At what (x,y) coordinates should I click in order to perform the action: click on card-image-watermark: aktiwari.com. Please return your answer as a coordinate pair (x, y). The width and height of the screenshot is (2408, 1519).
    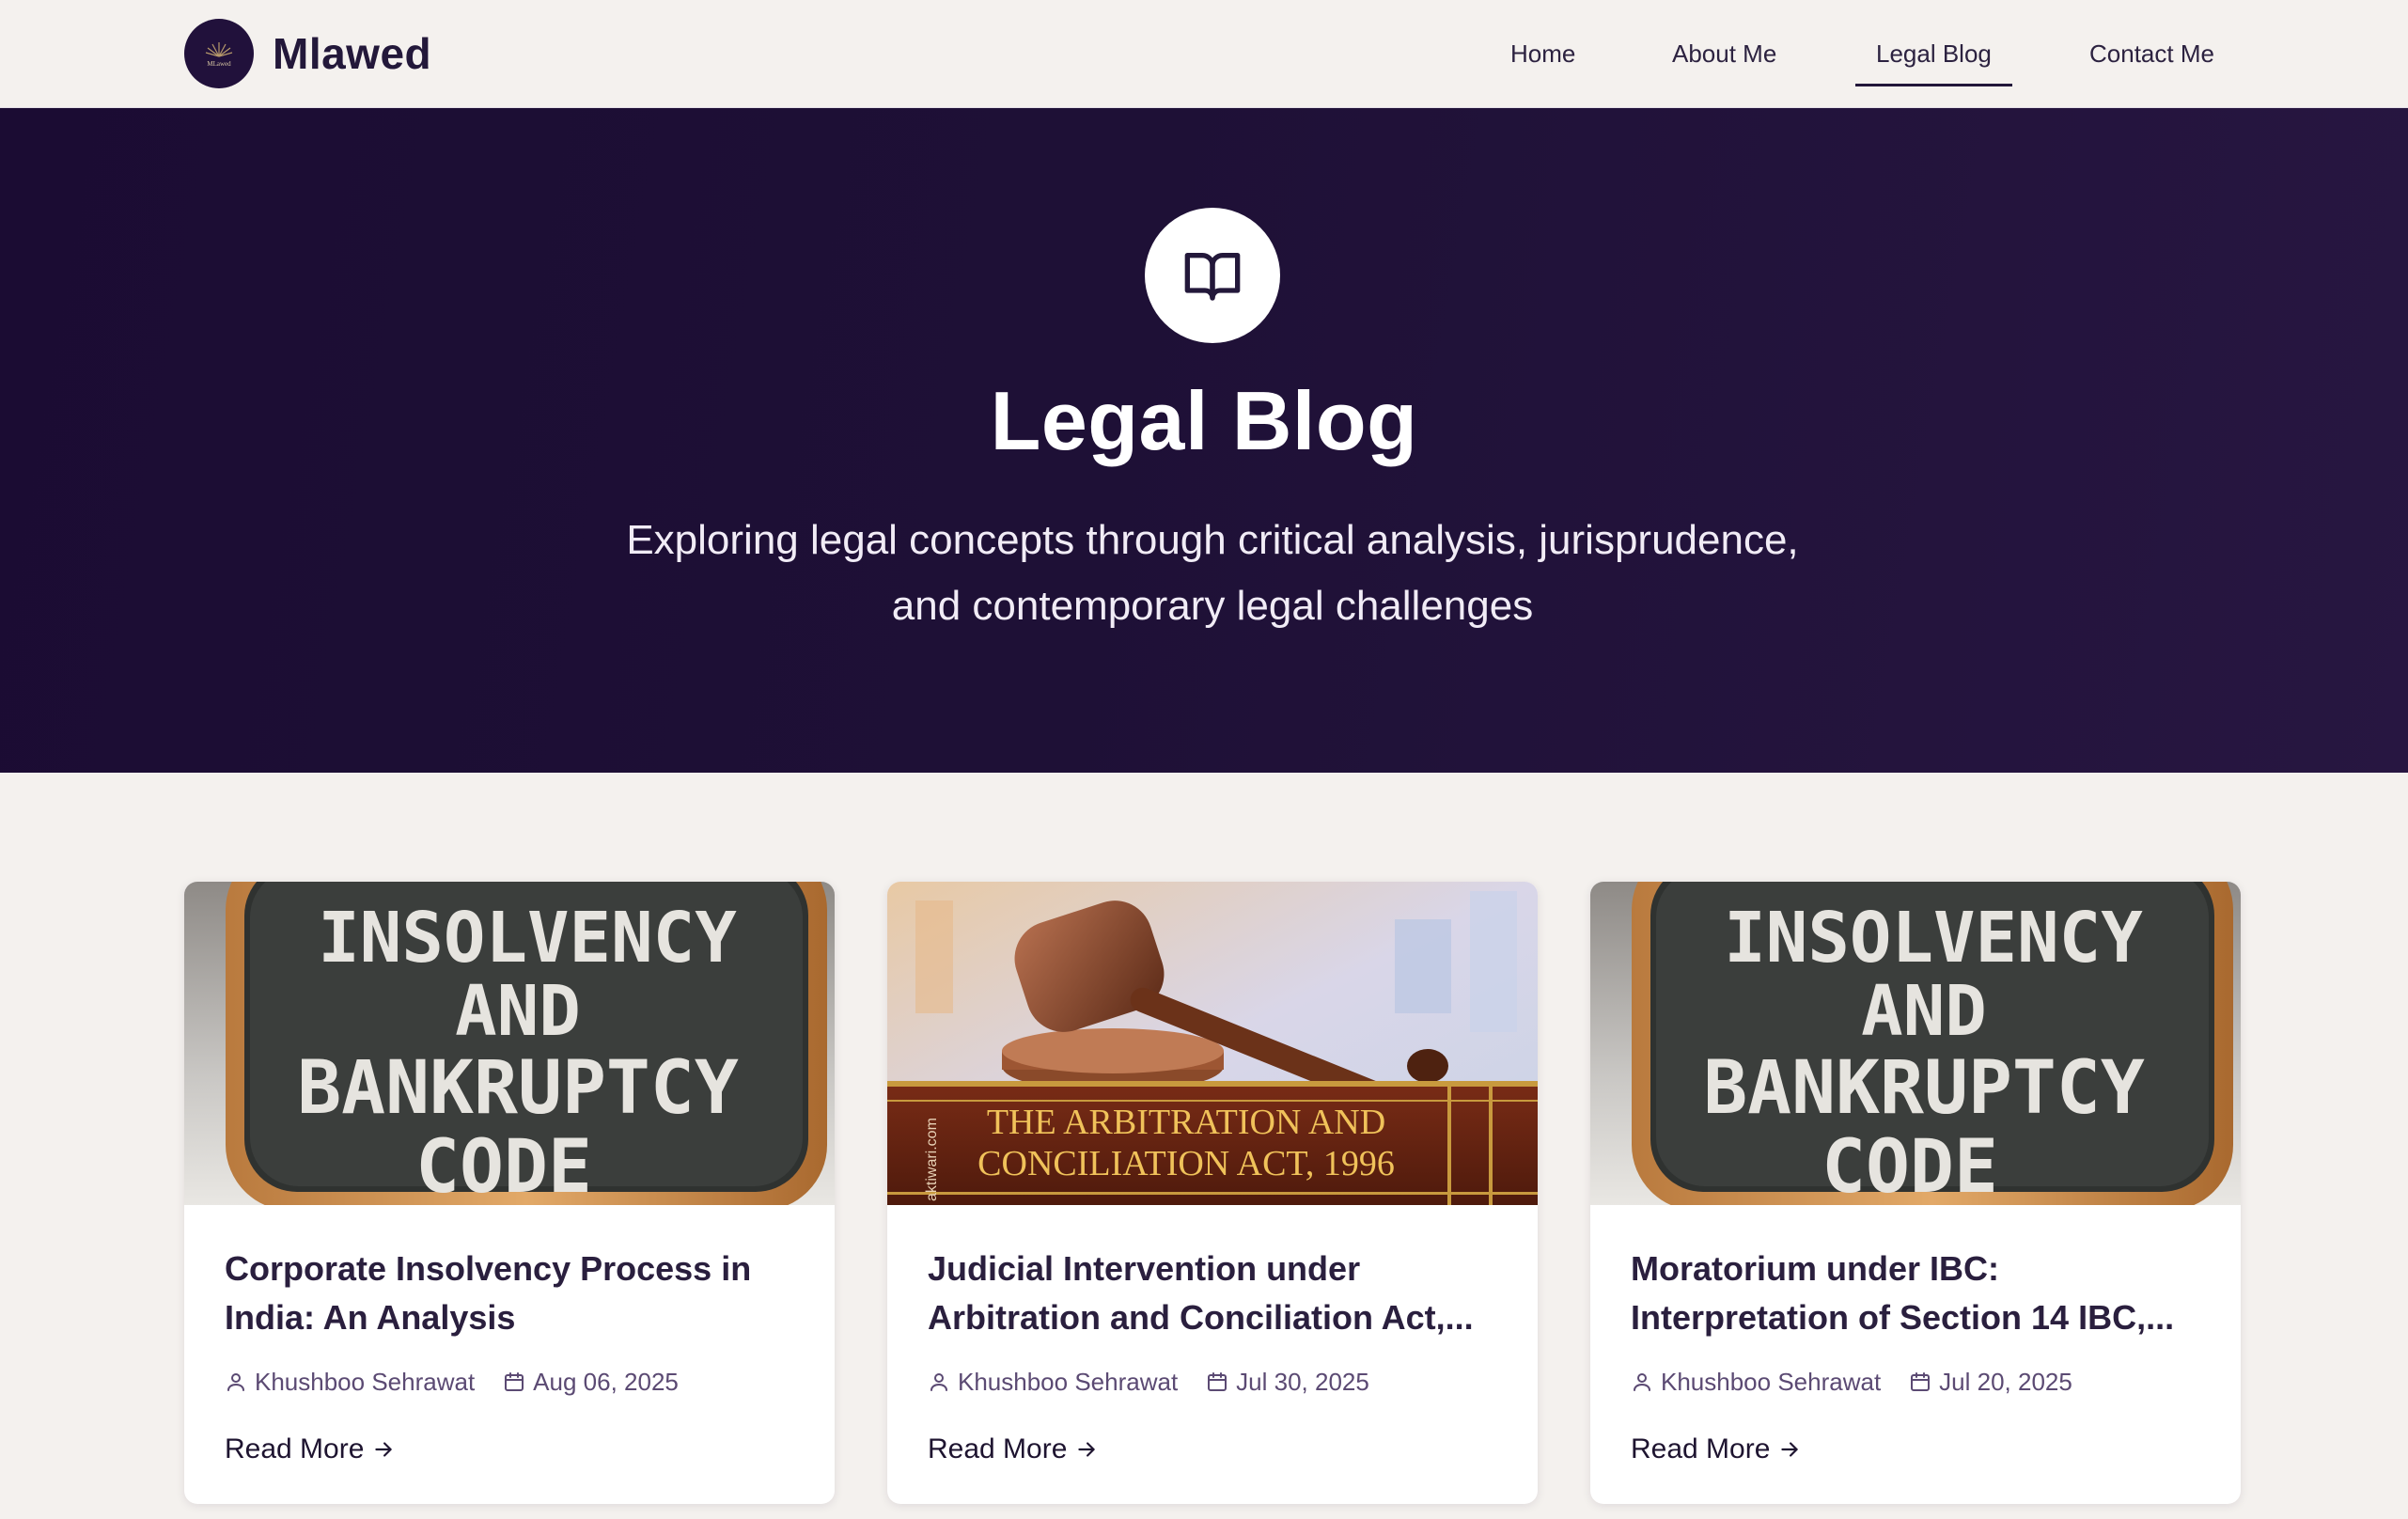
    Looking at the image, I should click on (932, 1160).